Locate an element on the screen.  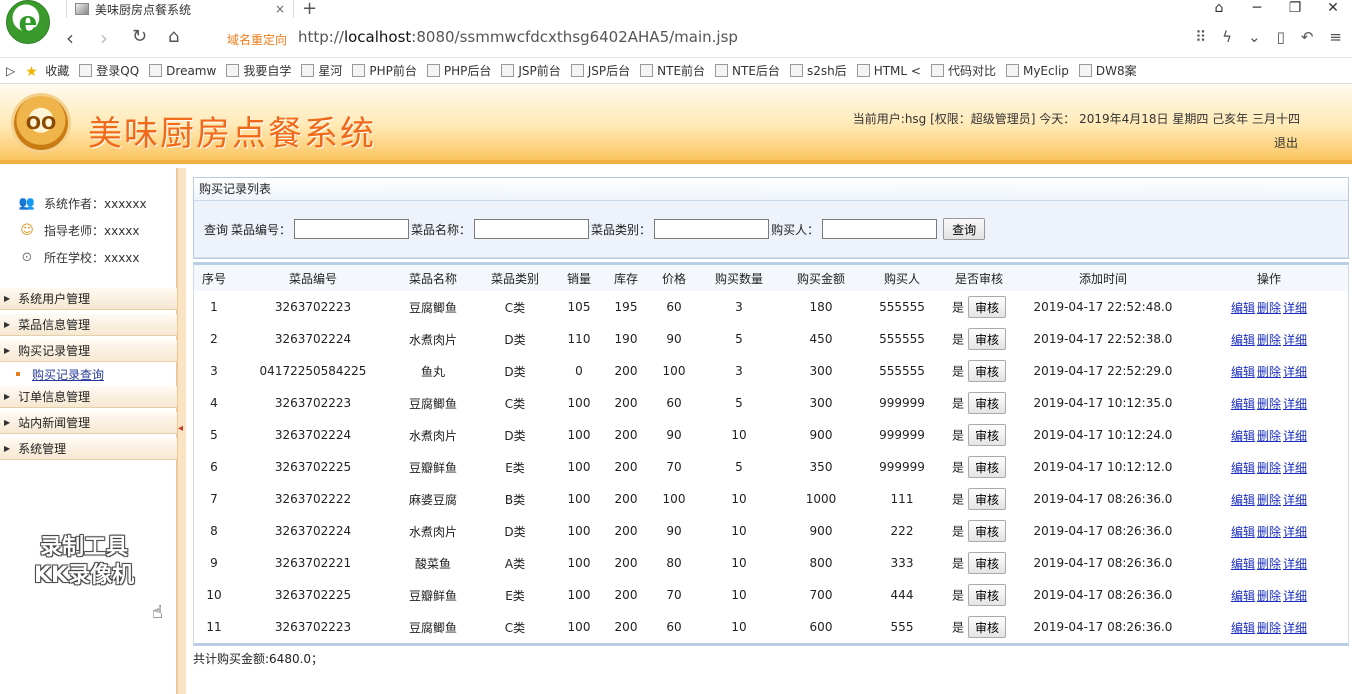
bookmark-item: 我要自学 is located at coordinates (258, 70).